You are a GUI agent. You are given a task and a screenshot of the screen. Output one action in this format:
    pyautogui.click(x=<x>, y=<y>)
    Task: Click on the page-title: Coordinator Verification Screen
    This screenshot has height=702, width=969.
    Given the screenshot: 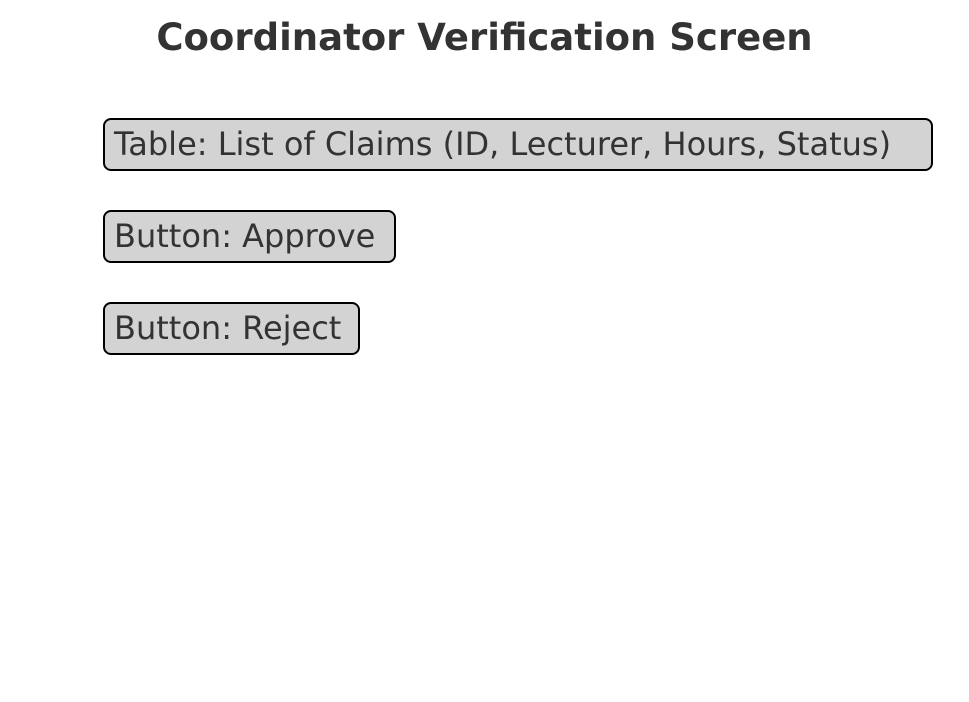 What is the action you would take?
    pyautogui.click(x=484, y=37)
    